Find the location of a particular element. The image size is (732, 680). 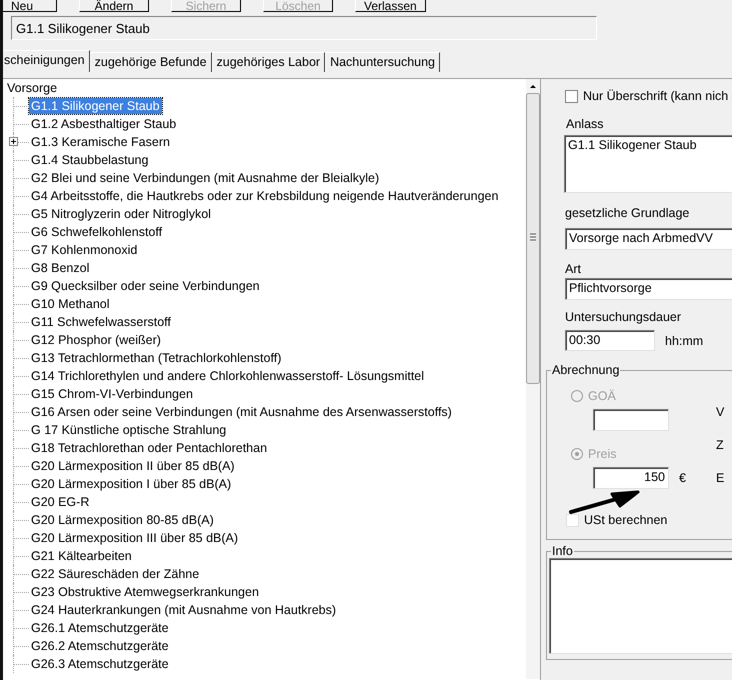

toolbar-button: Neu is located at coordinates (30, 6).